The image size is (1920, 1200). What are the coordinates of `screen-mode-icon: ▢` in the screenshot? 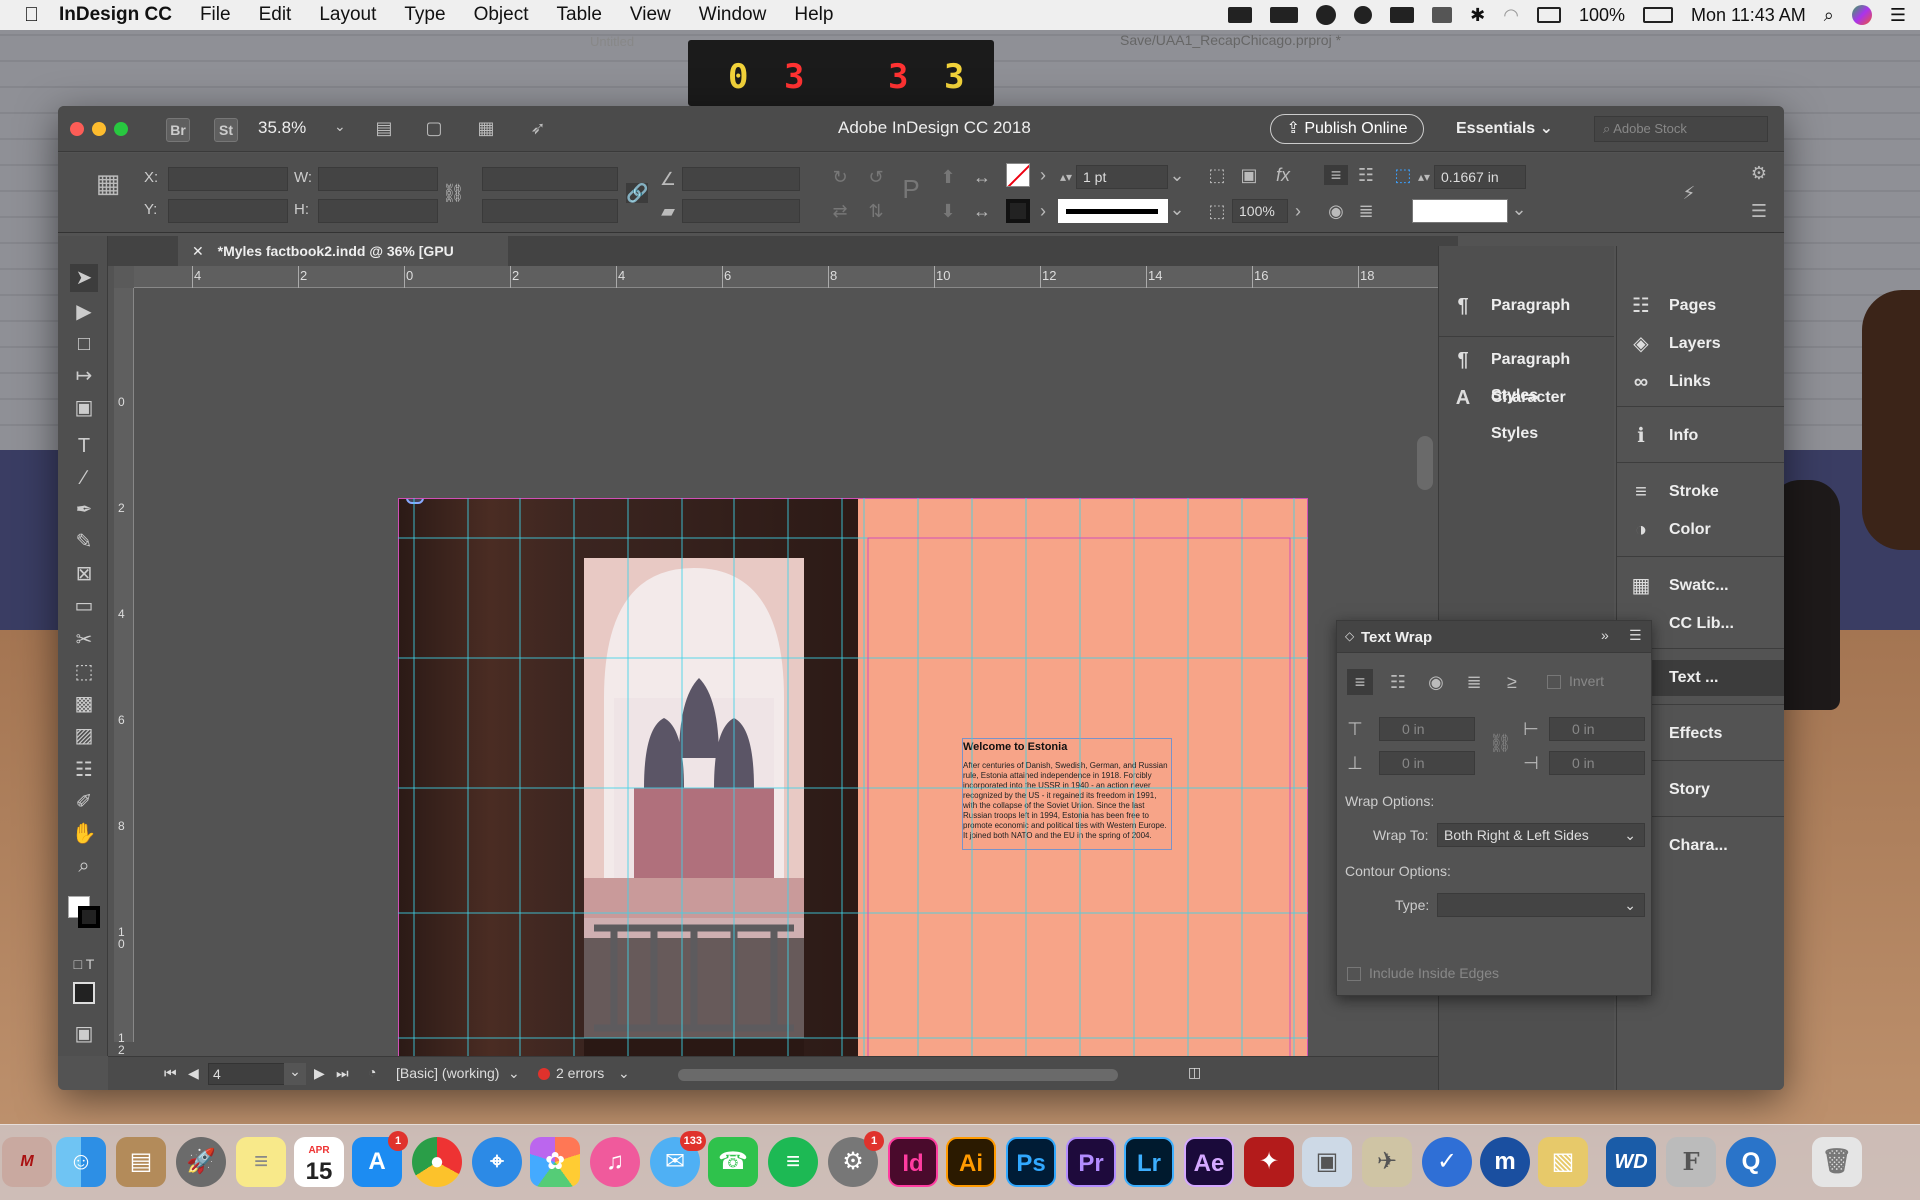 It's located at (434, 128).